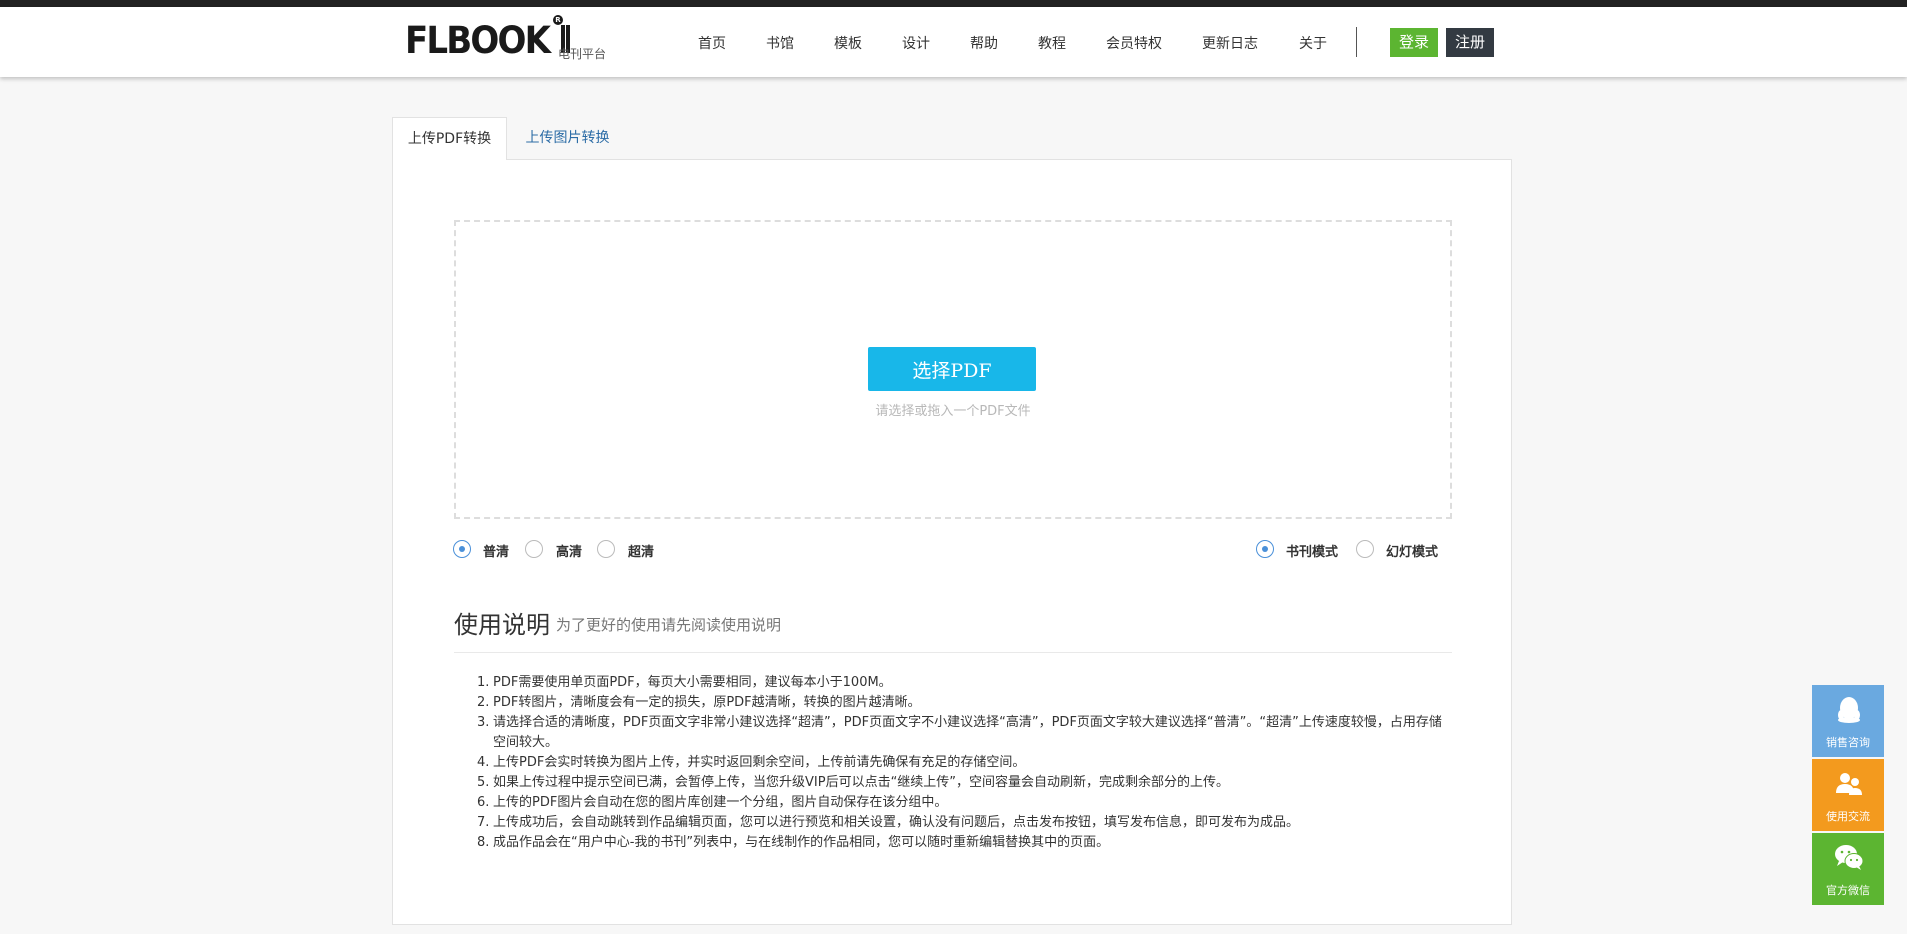  Describe the element at coordinates (953, 42) in the screenshot. I see `site-header` at that location.